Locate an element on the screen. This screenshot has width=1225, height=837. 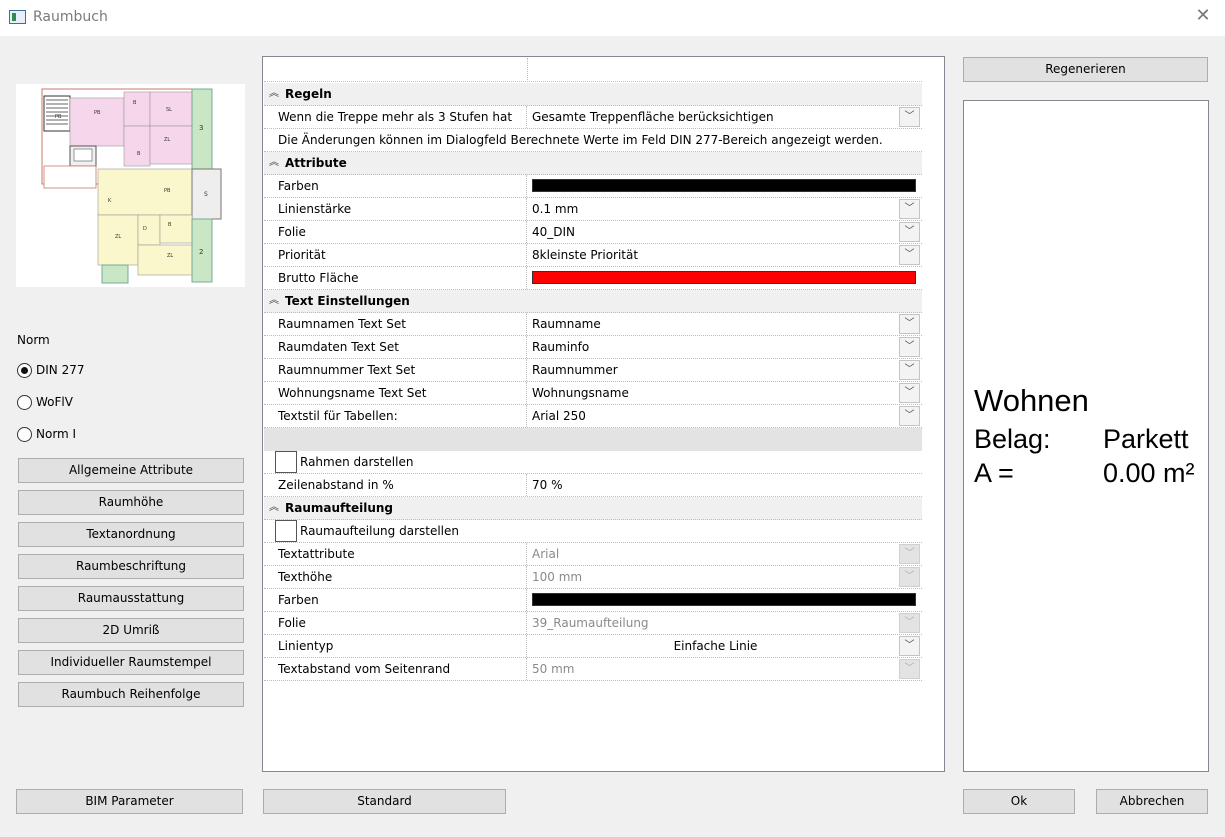
zeilen-value: 70 % is located at coordinates (724, 485).